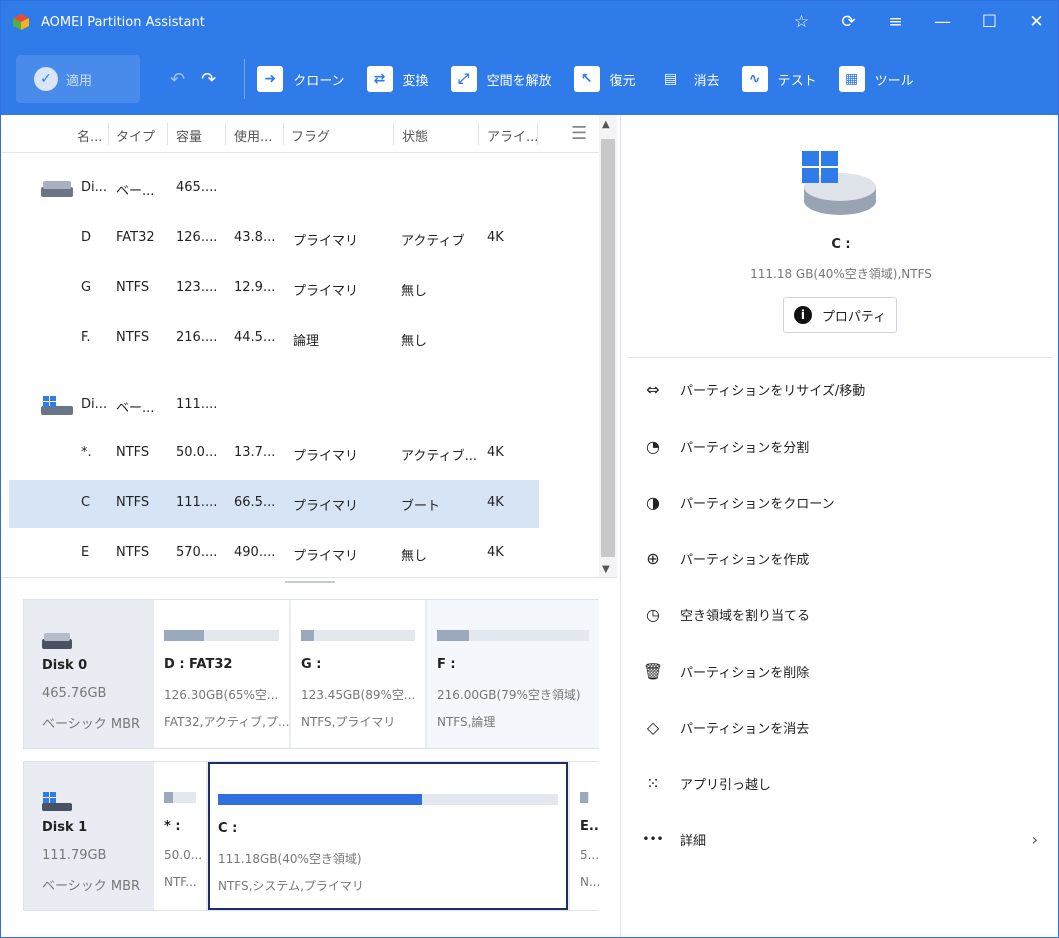 This screenshot has height=938, width=1059. I want to click on toolbar-test-label: テスト, so click(797, 81).